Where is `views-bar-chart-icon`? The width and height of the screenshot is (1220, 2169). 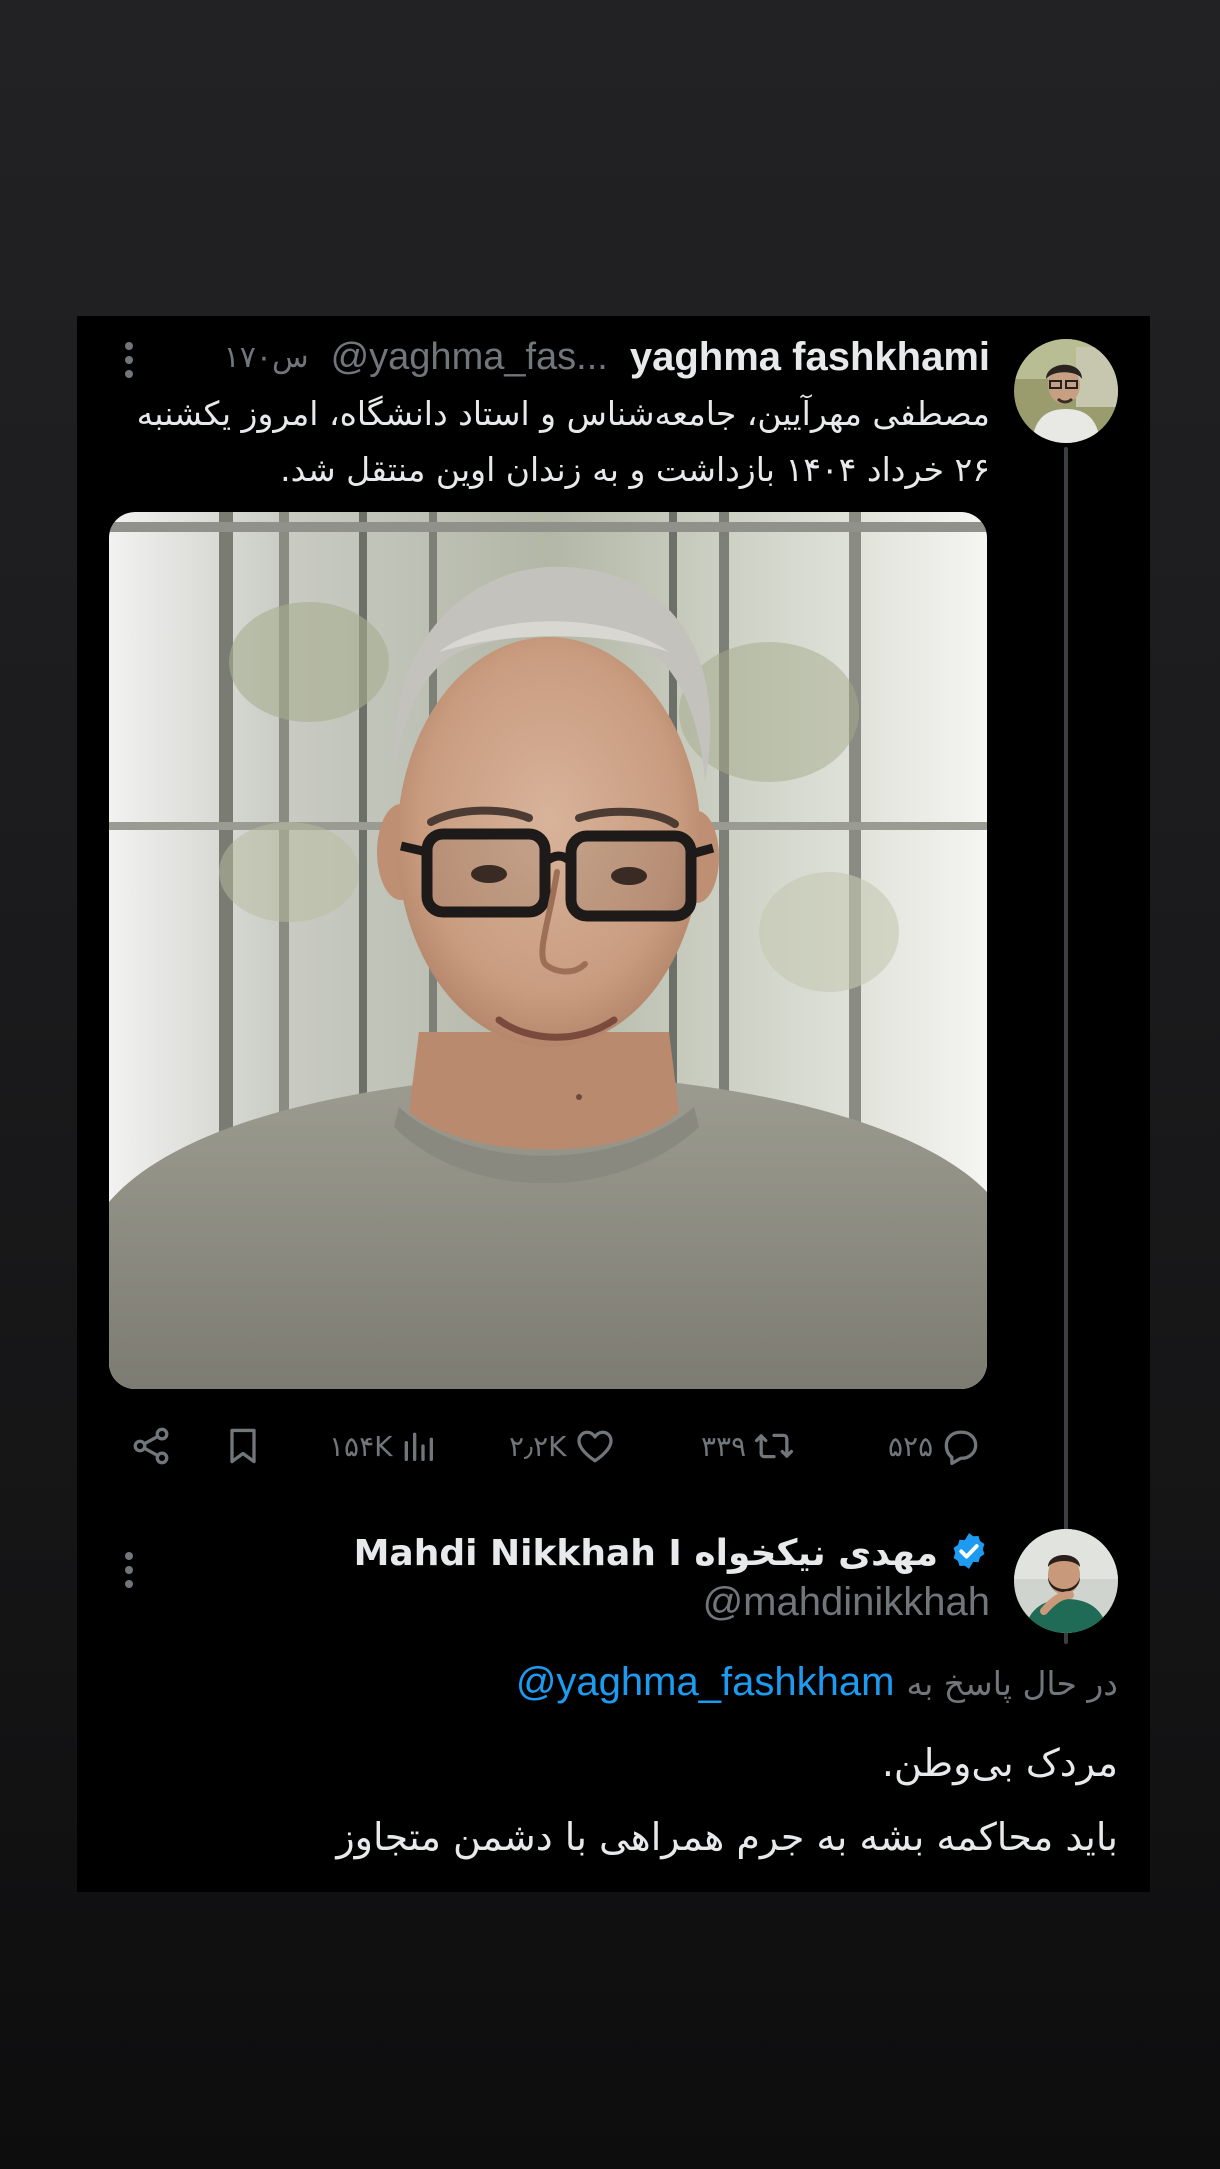 views-bar-chart-icon is located at coordinates (418, 1446).